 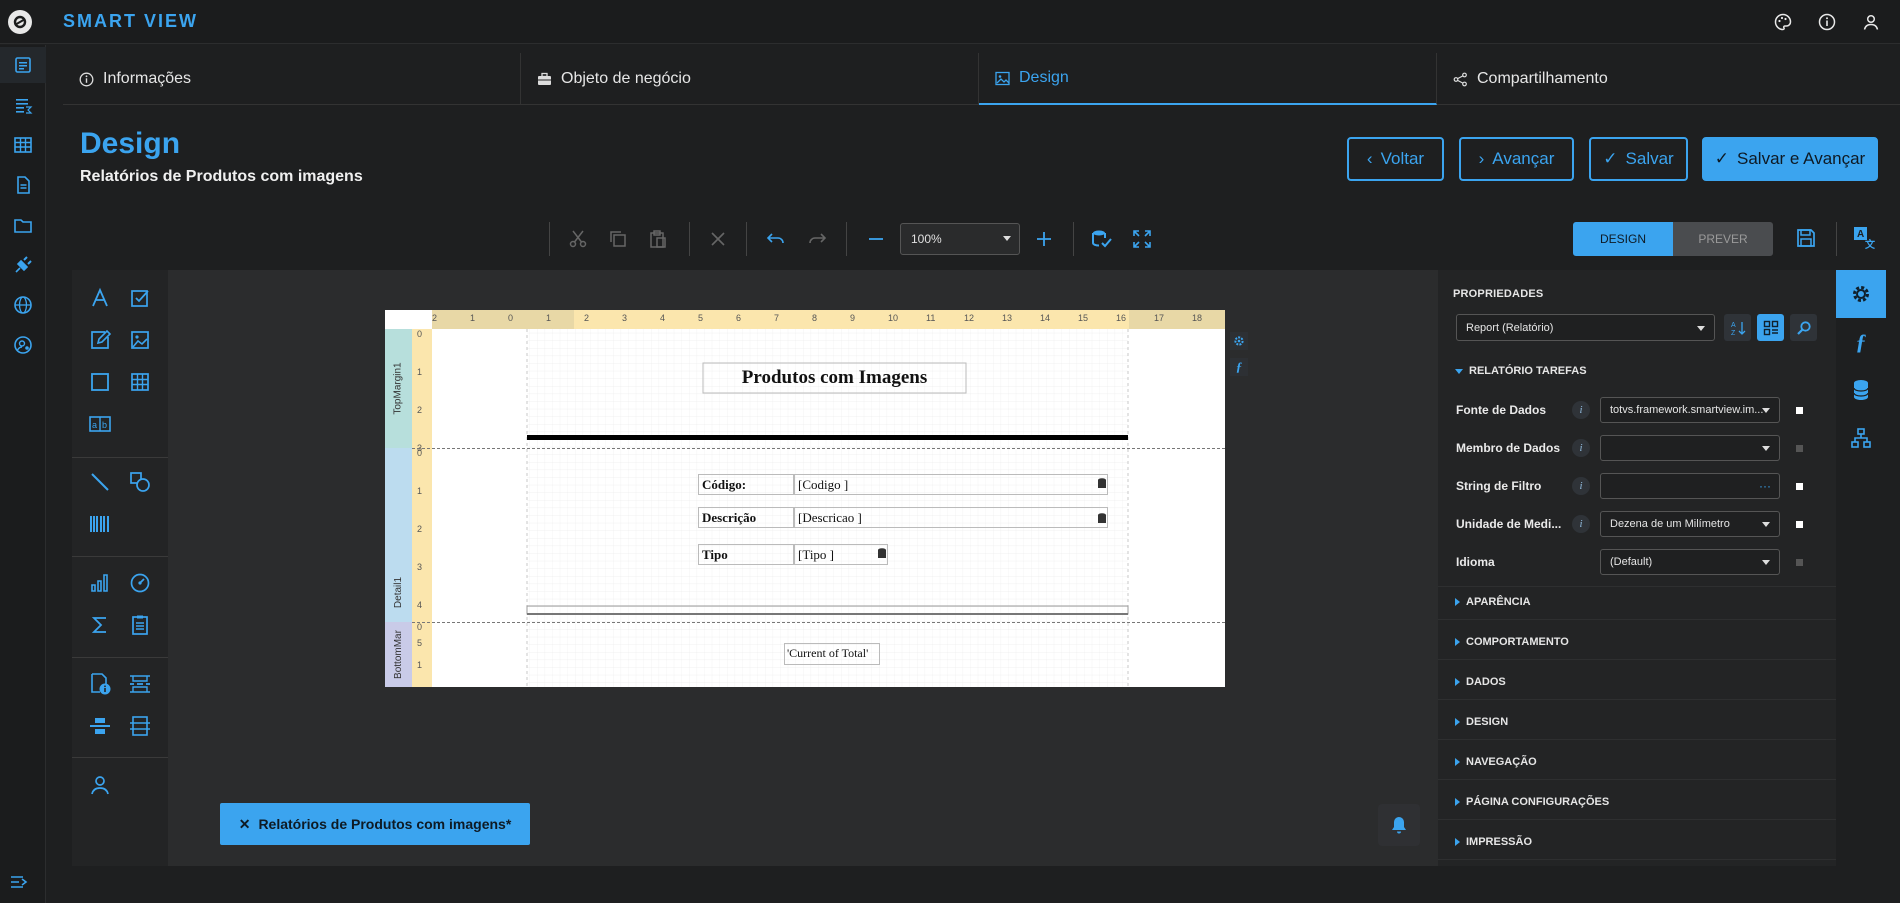 What do you see at coordinates (1208, 79) in the screenshot?
I see `tab-design: Design` at bounding box center [1208, 79].